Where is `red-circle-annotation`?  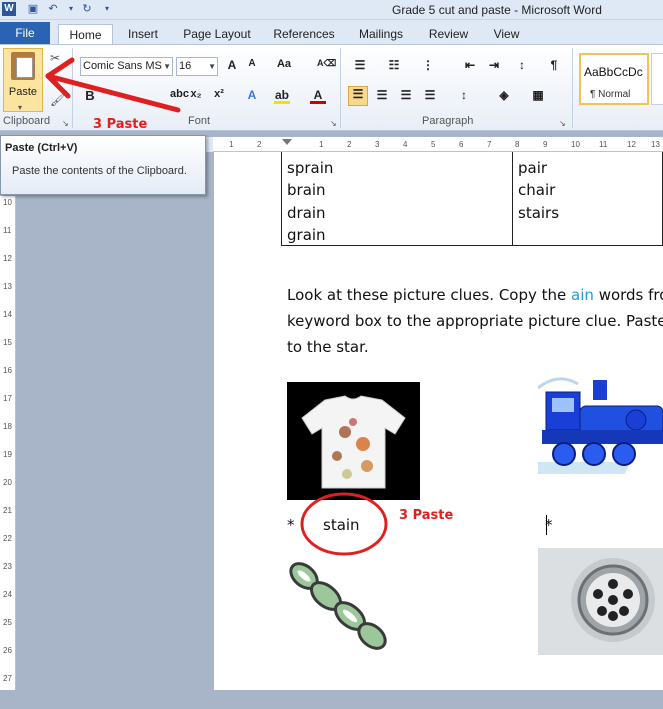 red-circle-annotation is located at coordinates (344, 524).